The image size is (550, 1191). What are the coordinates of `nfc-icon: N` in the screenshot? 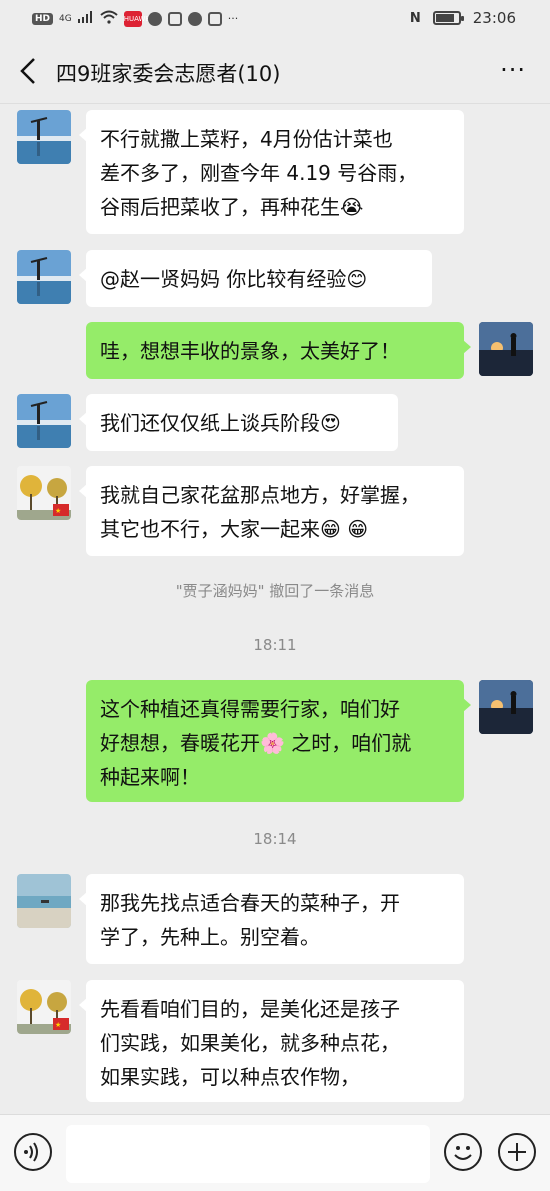 It's located at (415, 18).